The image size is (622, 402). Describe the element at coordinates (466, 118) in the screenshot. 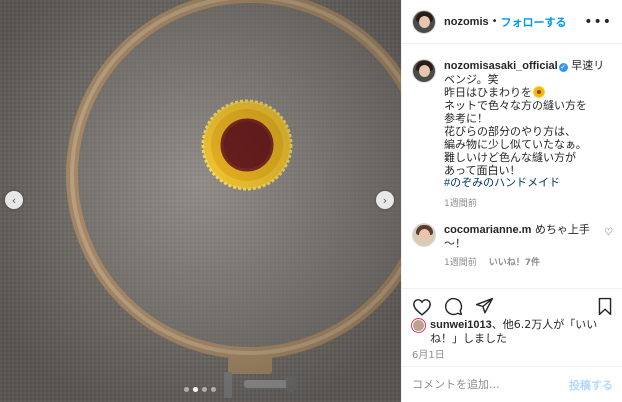

I see `caption-line: 参考に！` at that location.